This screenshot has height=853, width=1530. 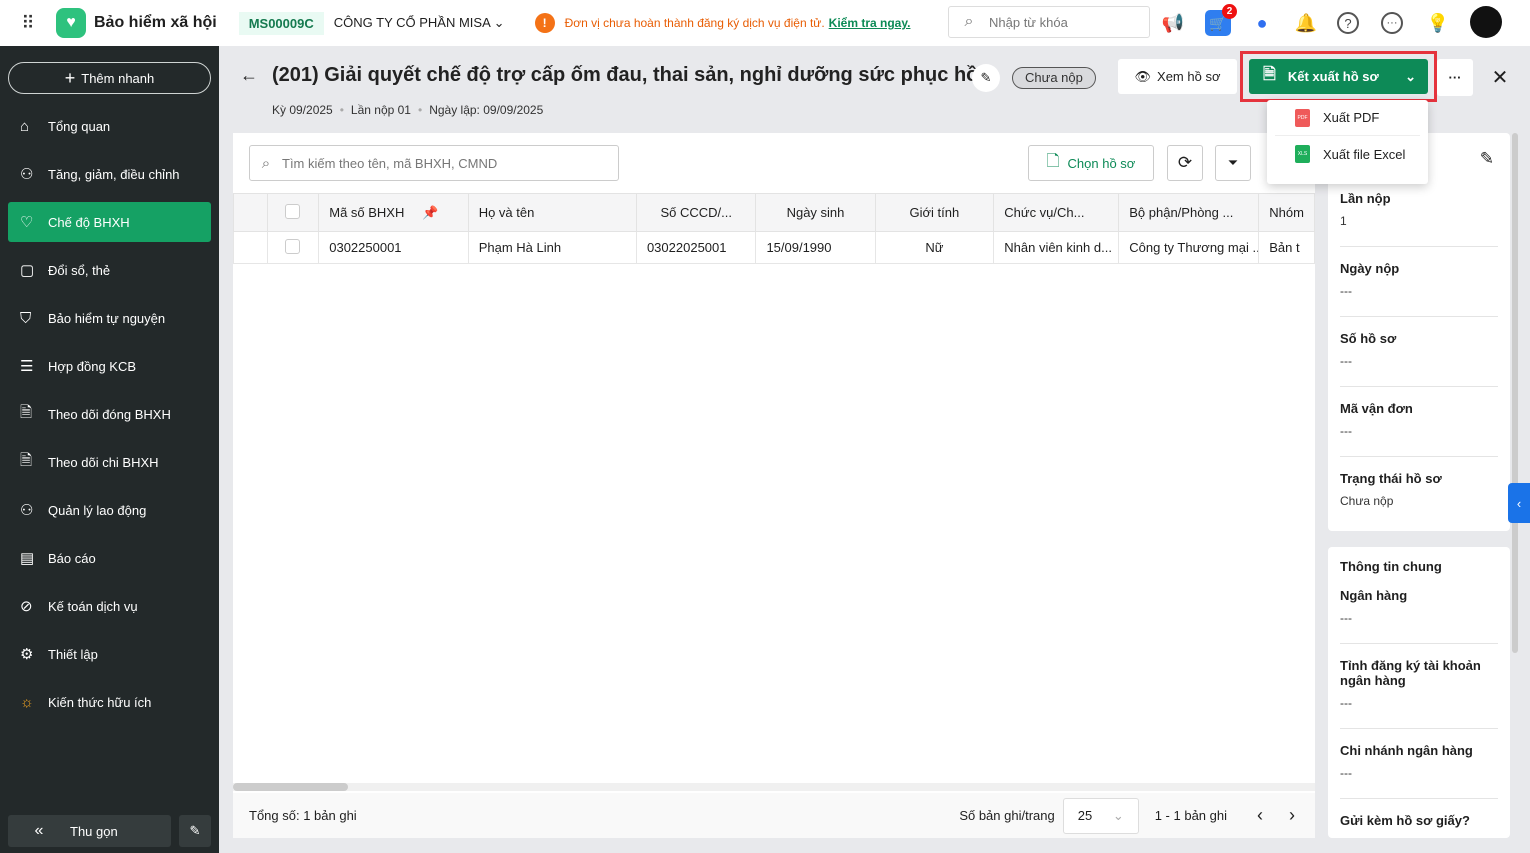 I want to click on sidebar-item: ⚙ Thiết lập, so click(x=109, y=654).